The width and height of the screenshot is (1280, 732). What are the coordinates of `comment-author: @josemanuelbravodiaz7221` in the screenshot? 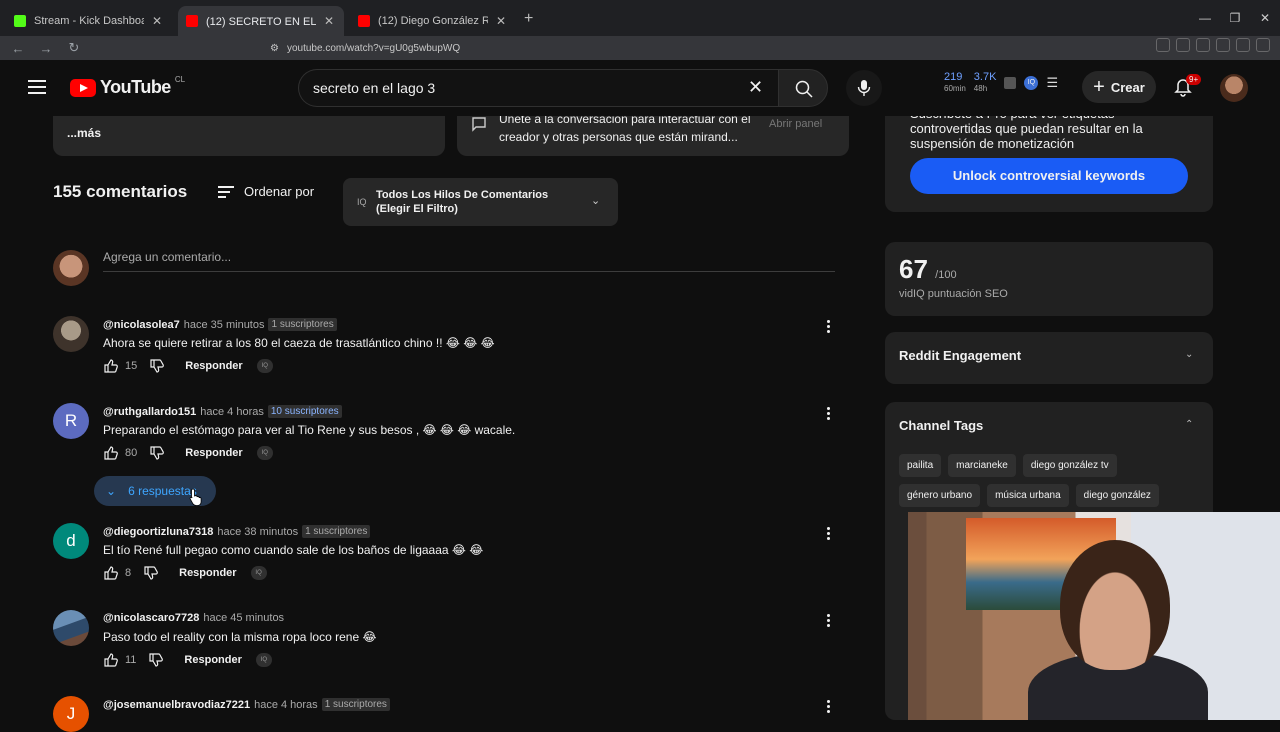 It's located at (176, 705).